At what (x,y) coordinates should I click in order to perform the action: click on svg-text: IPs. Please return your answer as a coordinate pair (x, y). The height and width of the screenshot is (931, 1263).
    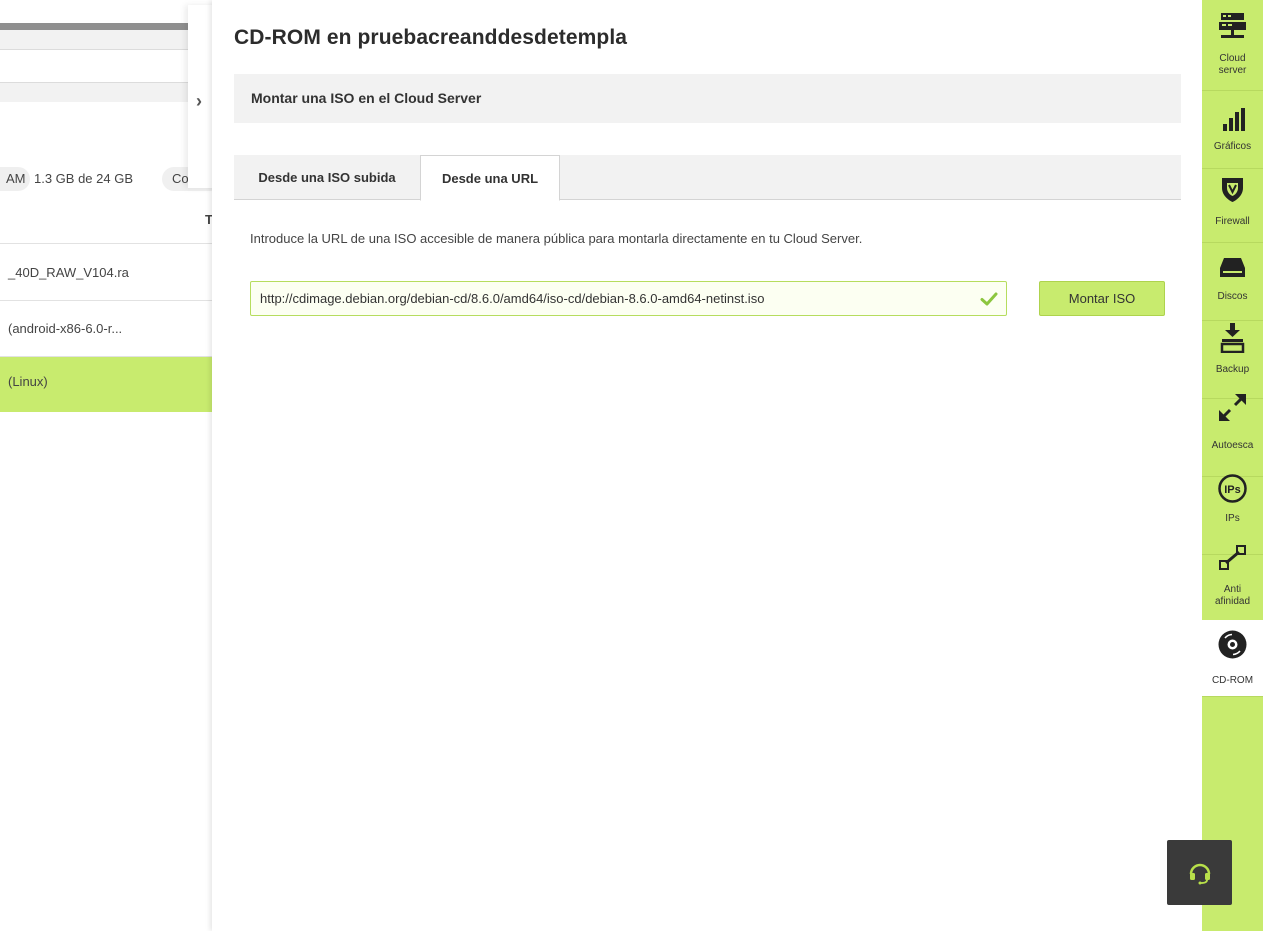
    Looking at the image, I should click on (1232, 490).